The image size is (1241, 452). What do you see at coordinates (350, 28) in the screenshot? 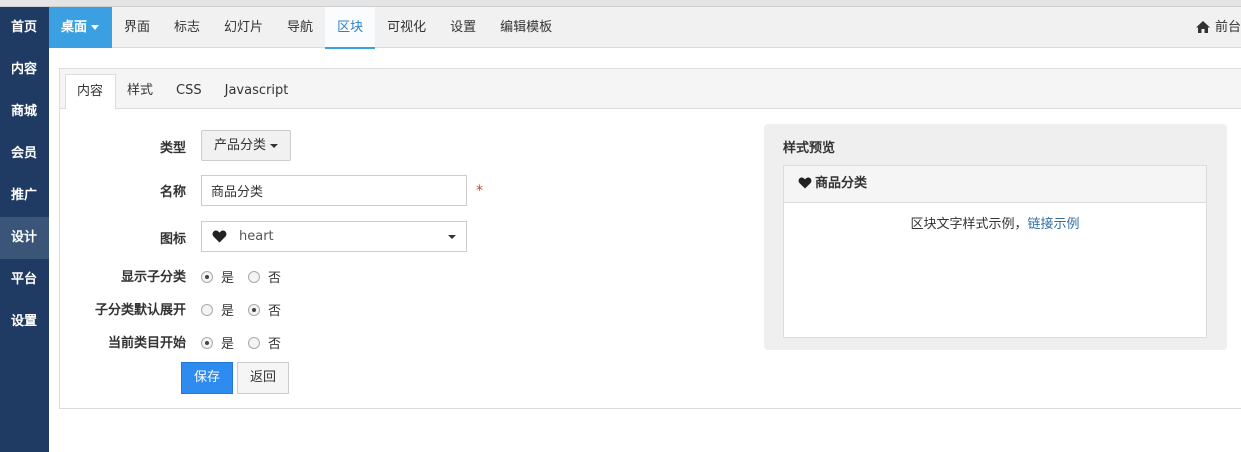
I see `top-menu-item-blocks: 区块` at bounding box center [350, 28].